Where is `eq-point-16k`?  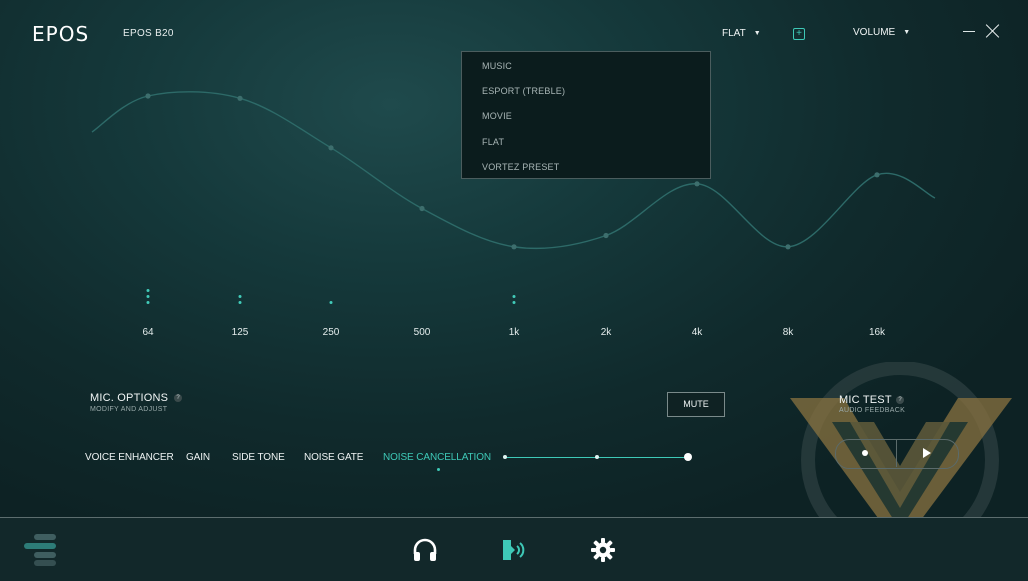 eq-point-16k is located at coordinates (877, 175).